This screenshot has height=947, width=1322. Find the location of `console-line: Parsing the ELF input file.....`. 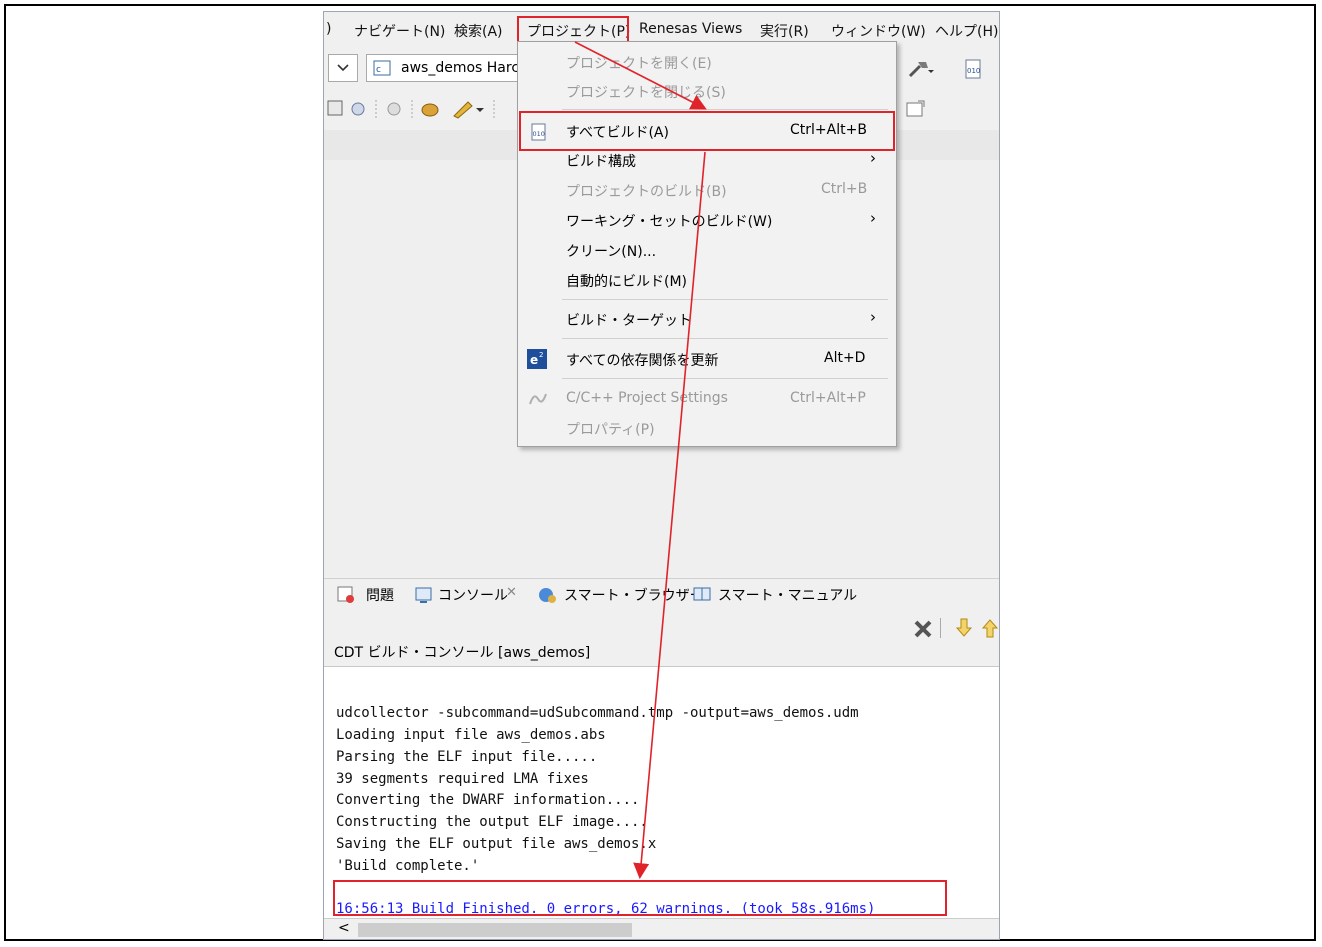

console-line: Parsing the ELF input file..... is located at coordinates (467, 757).